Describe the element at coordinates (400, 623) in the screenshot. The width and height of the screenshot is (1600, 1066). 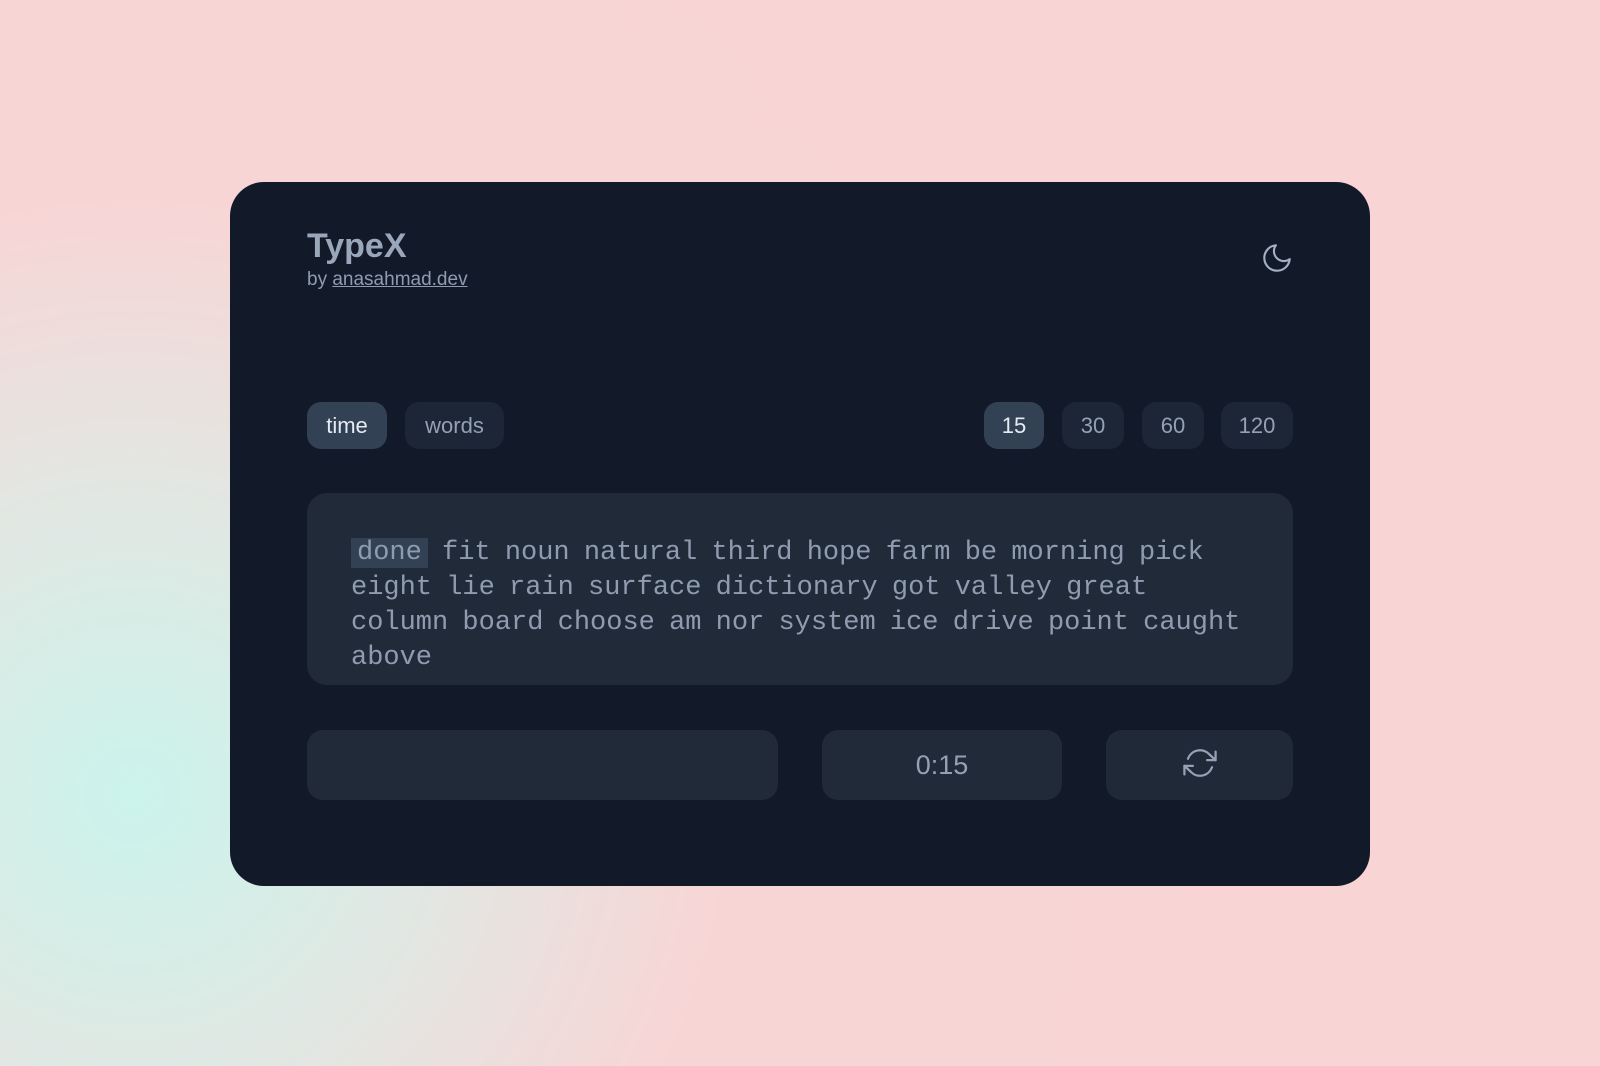
I see `word: column` at that location.